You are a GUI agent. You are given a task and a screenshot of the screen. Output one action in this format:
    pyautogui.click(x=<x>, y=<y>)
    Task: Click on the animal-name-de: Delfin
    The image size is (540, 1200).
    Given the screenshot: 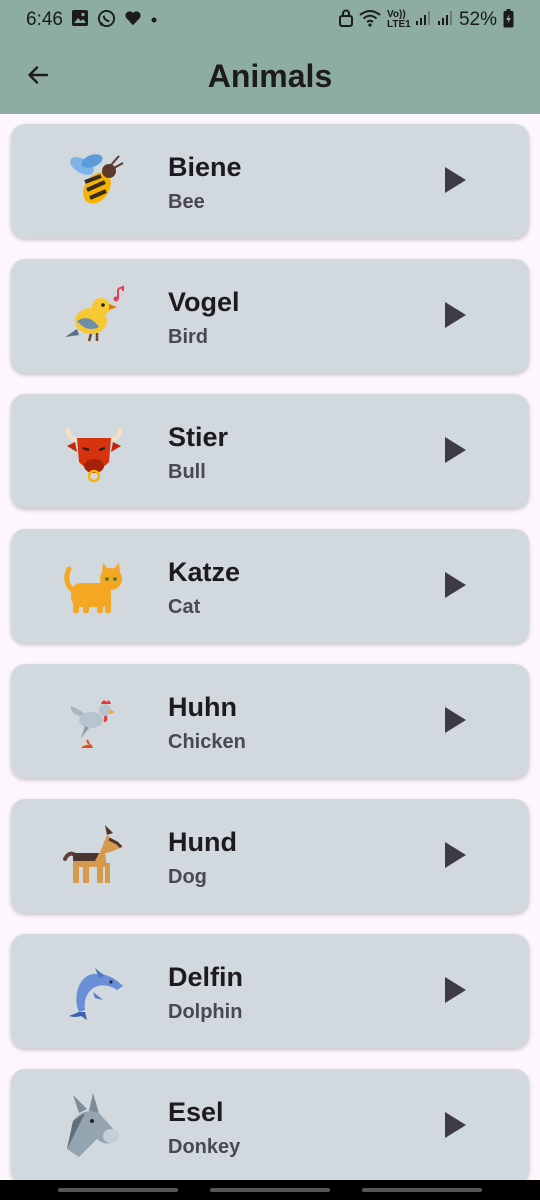 What is the action you would take?
    pyautogui.click(x=206, y=977)
    